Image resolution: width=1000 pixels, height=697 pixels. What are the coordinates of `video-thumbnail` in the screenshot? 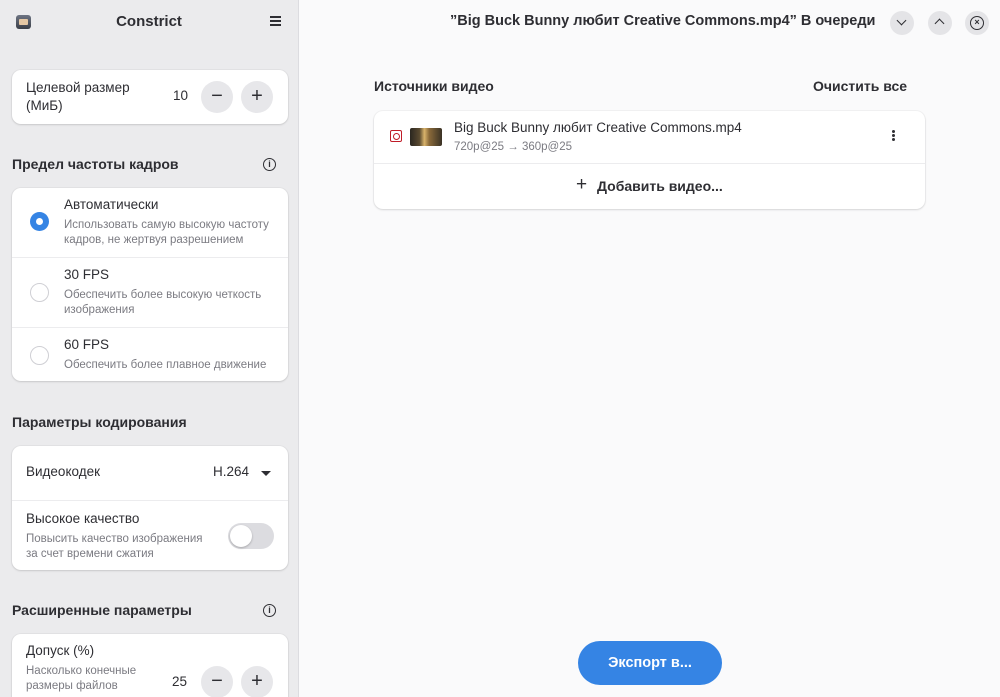 It's located at (426, 137).